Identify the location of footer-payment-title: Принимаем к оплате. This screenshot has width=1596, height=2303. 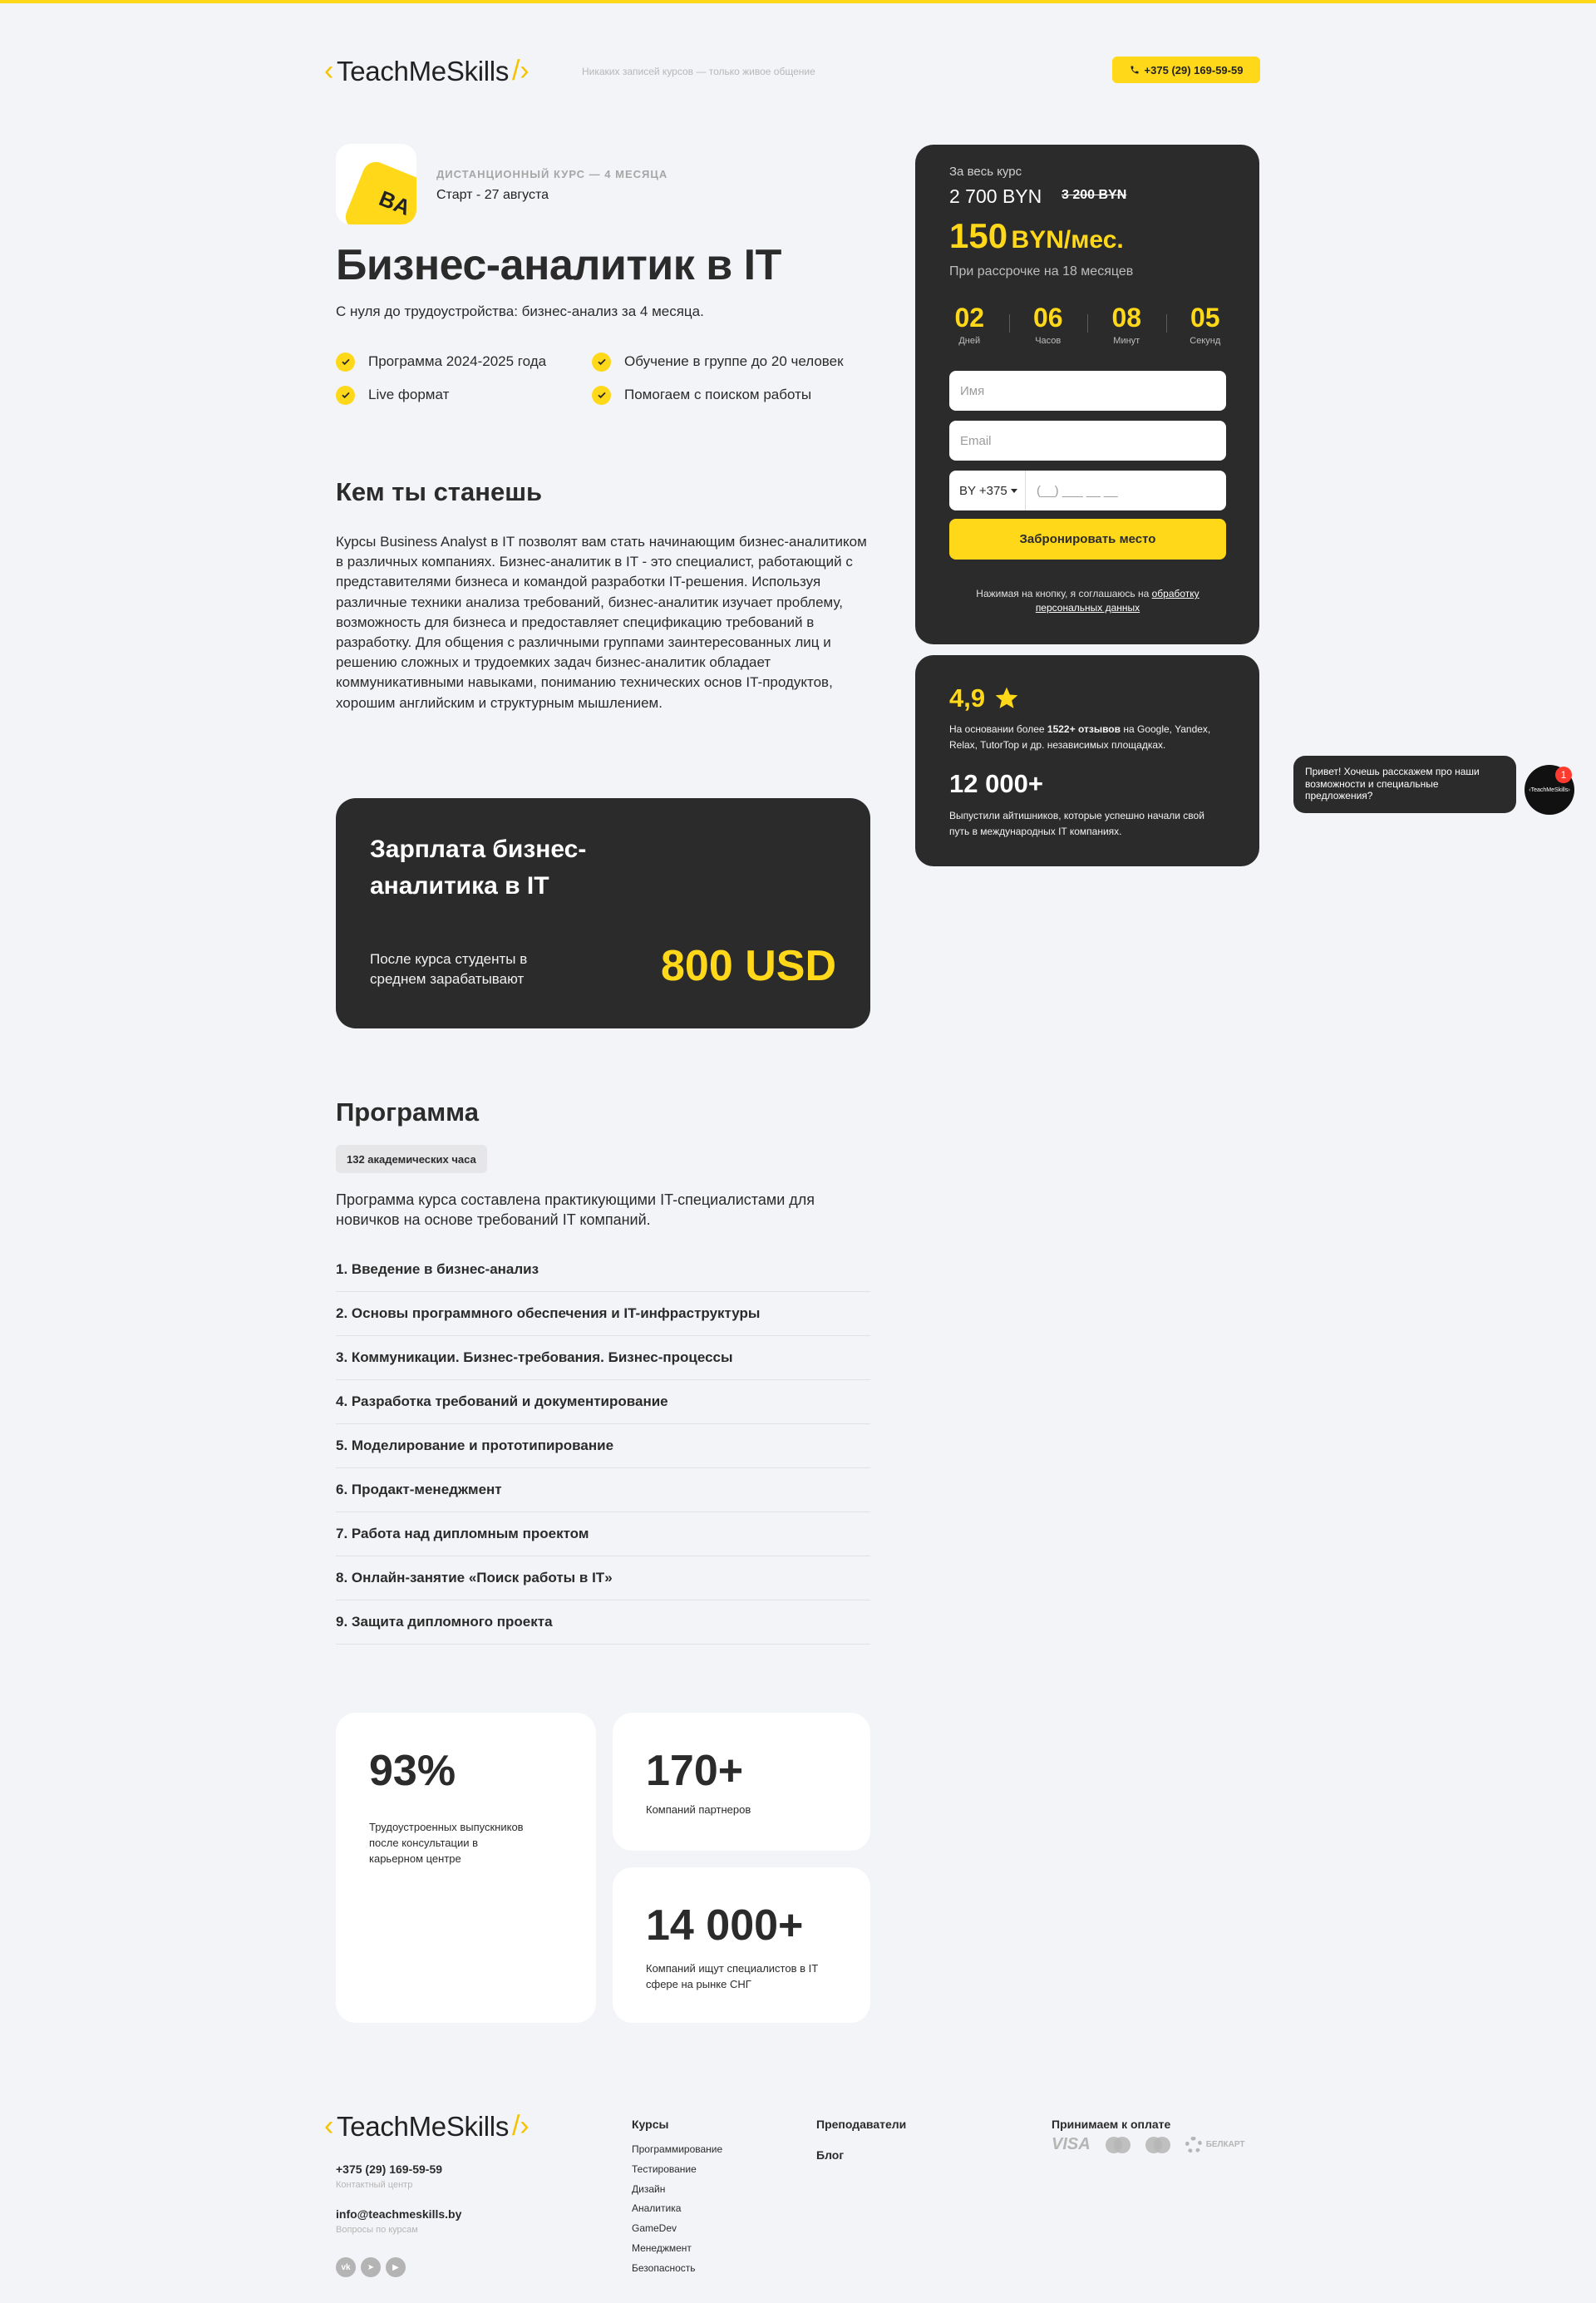
(1111, 2124).